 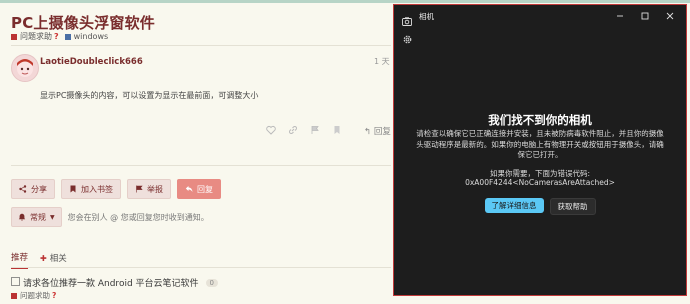 I want to click on camera-error-heading: 我们找不到你的相机, so click(x=540, y=120).